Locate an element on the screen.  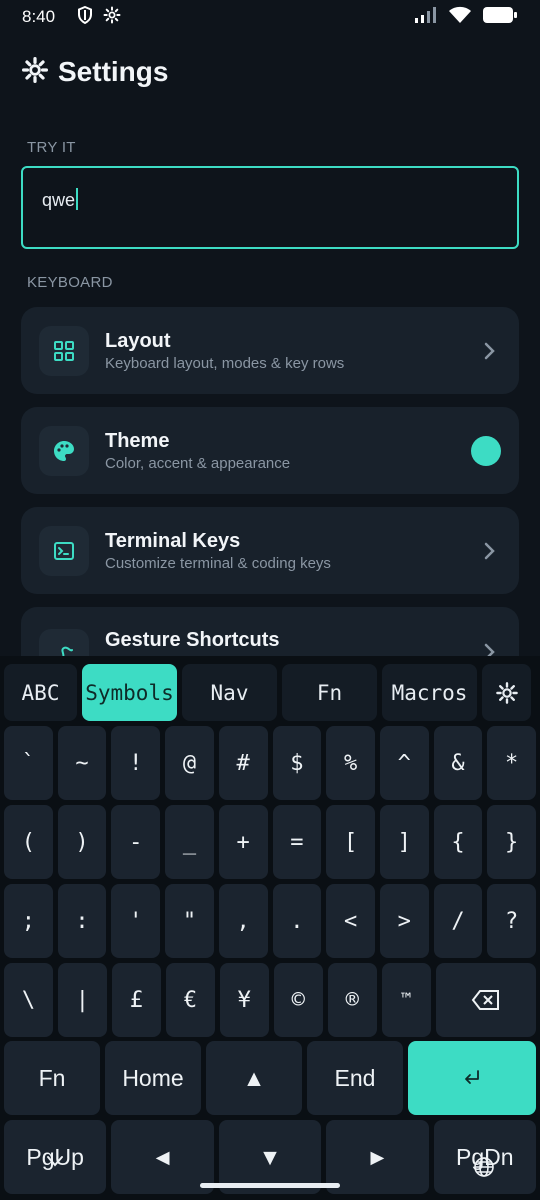
key: , is located at coordinates (243, 921).